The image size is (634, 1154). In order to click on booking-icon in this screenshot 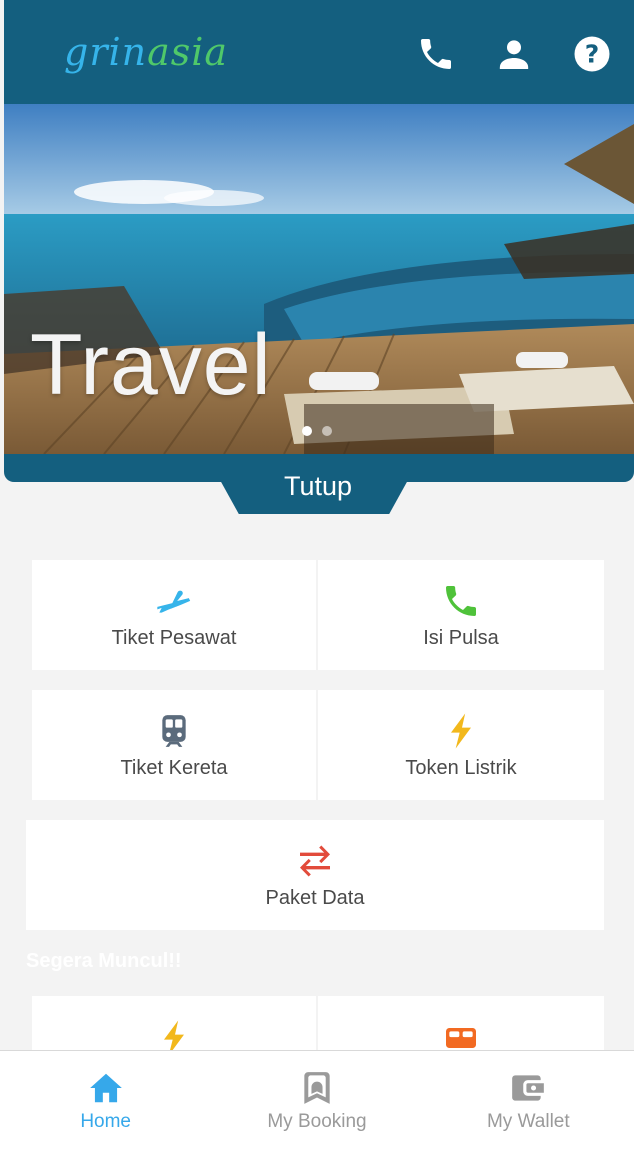, I will do `click(317, 1088)`.